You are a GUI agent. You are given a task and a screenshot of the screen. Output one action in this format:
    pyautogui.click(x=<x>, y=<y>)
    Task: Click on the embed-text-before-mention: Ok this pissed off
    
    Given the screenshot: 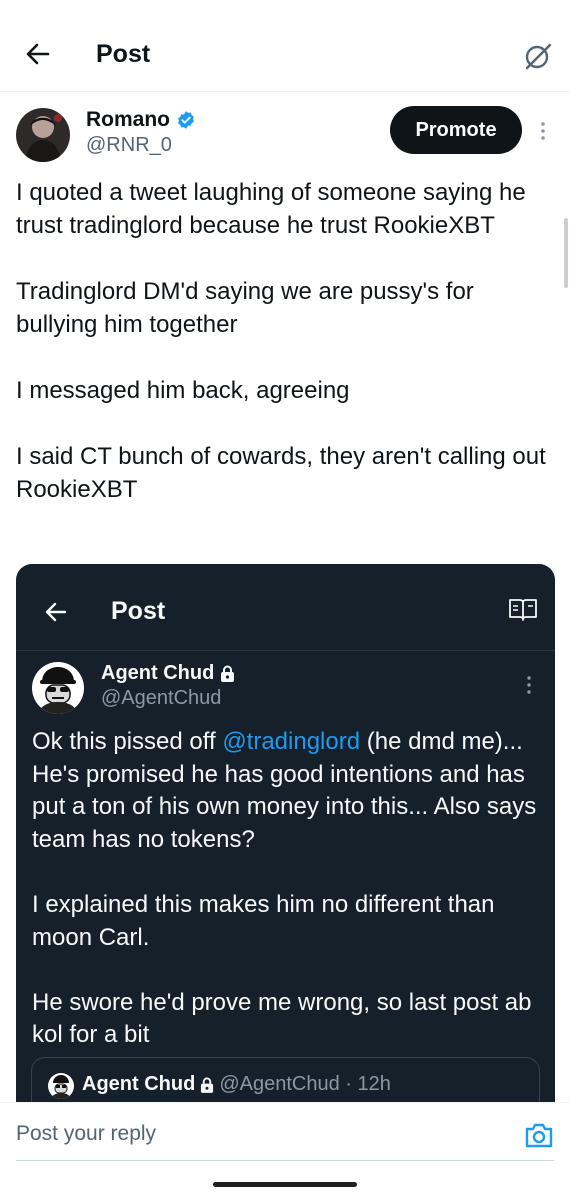 What is the action you would take?
    pyautogui.click(x=127, y=741)
    